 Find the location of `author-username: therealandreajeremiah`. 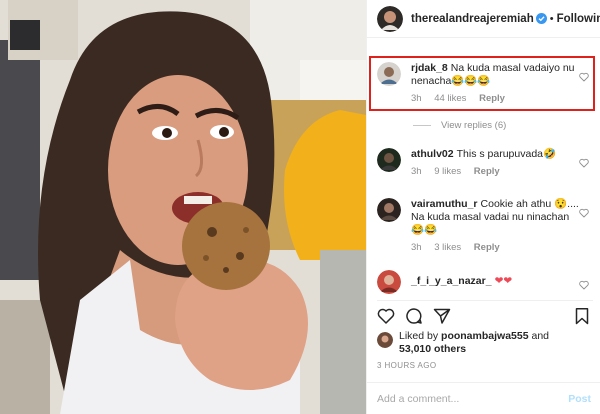

author-username: therealandreajeremiah is located at coordinates (472, 19).